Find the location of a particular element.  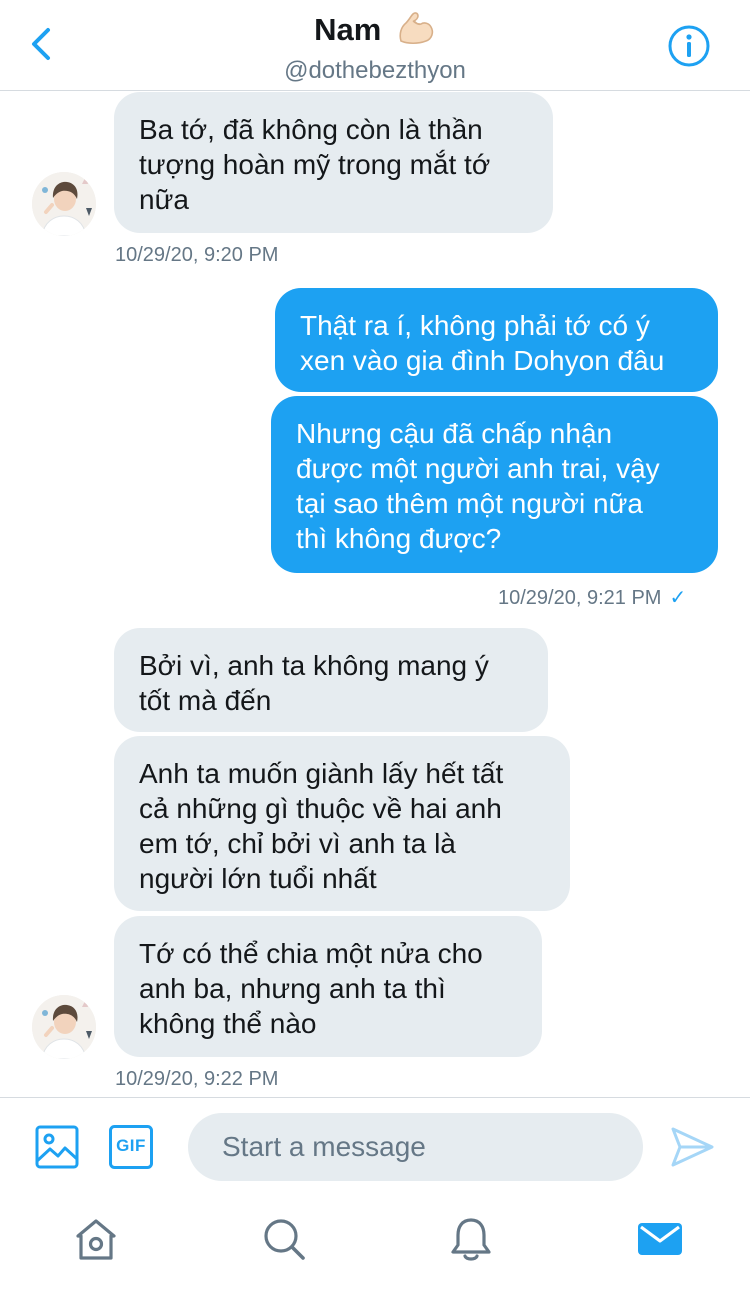

add-image-button is located at coordinates (57, 1147).